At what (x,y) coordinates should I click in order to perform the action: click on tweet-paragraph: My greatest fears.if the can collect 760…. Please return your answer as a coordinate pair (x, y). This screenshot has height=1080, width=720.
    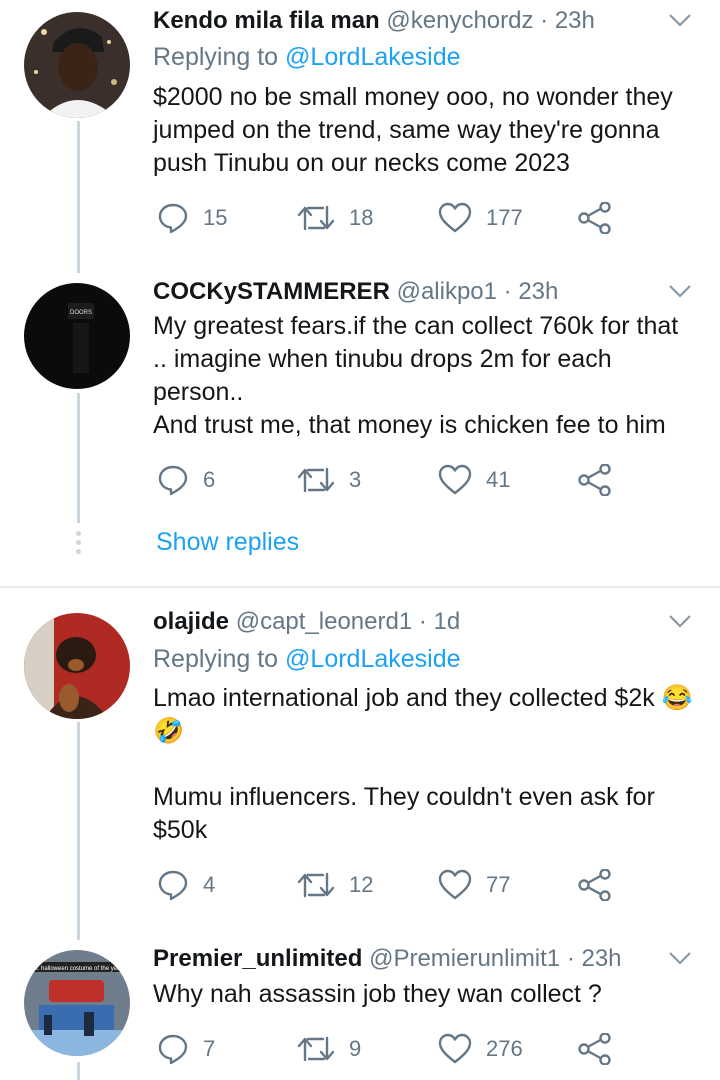
    Looking at the image, I should click on (419, 359).